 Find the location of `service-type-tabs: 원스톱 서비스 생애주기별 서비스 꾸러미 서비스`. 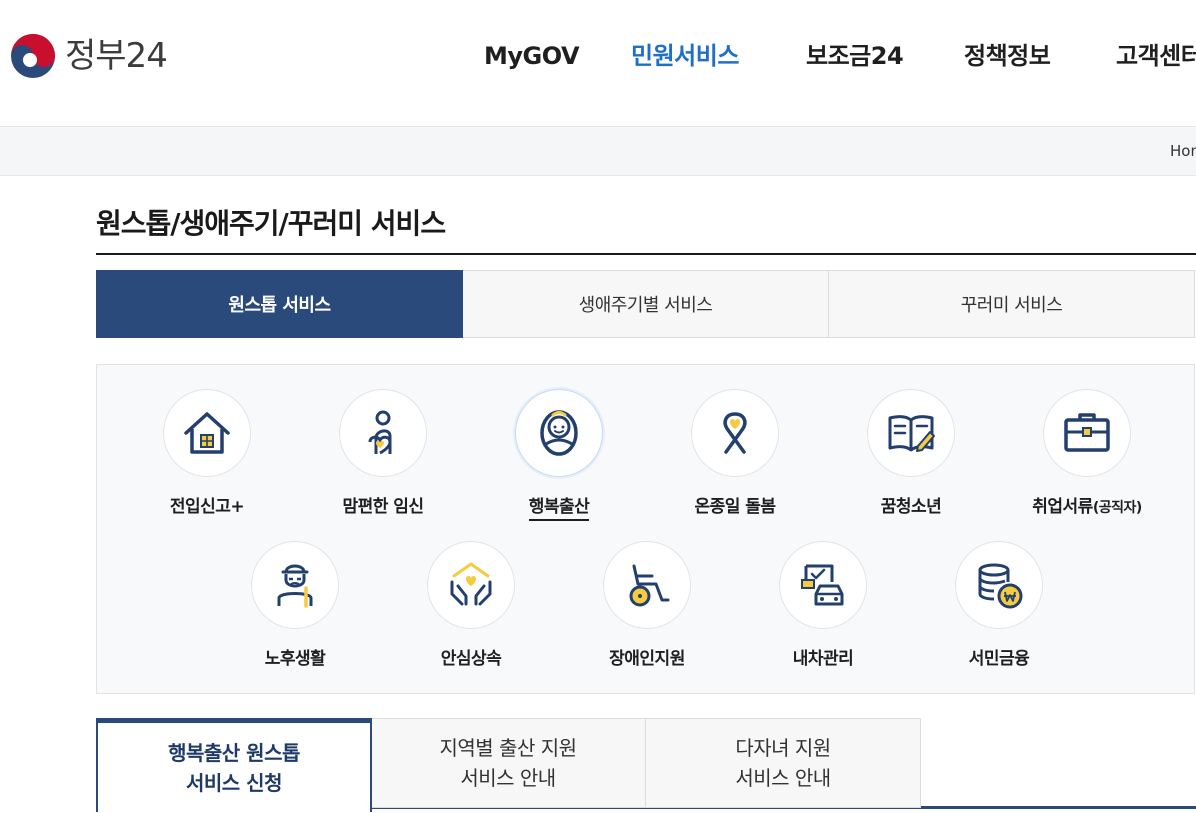

service-type-tabs: 원스톱 서비스 생애주기별 서비스 꾸러미 서비스 is located at coordinates (645, 304).